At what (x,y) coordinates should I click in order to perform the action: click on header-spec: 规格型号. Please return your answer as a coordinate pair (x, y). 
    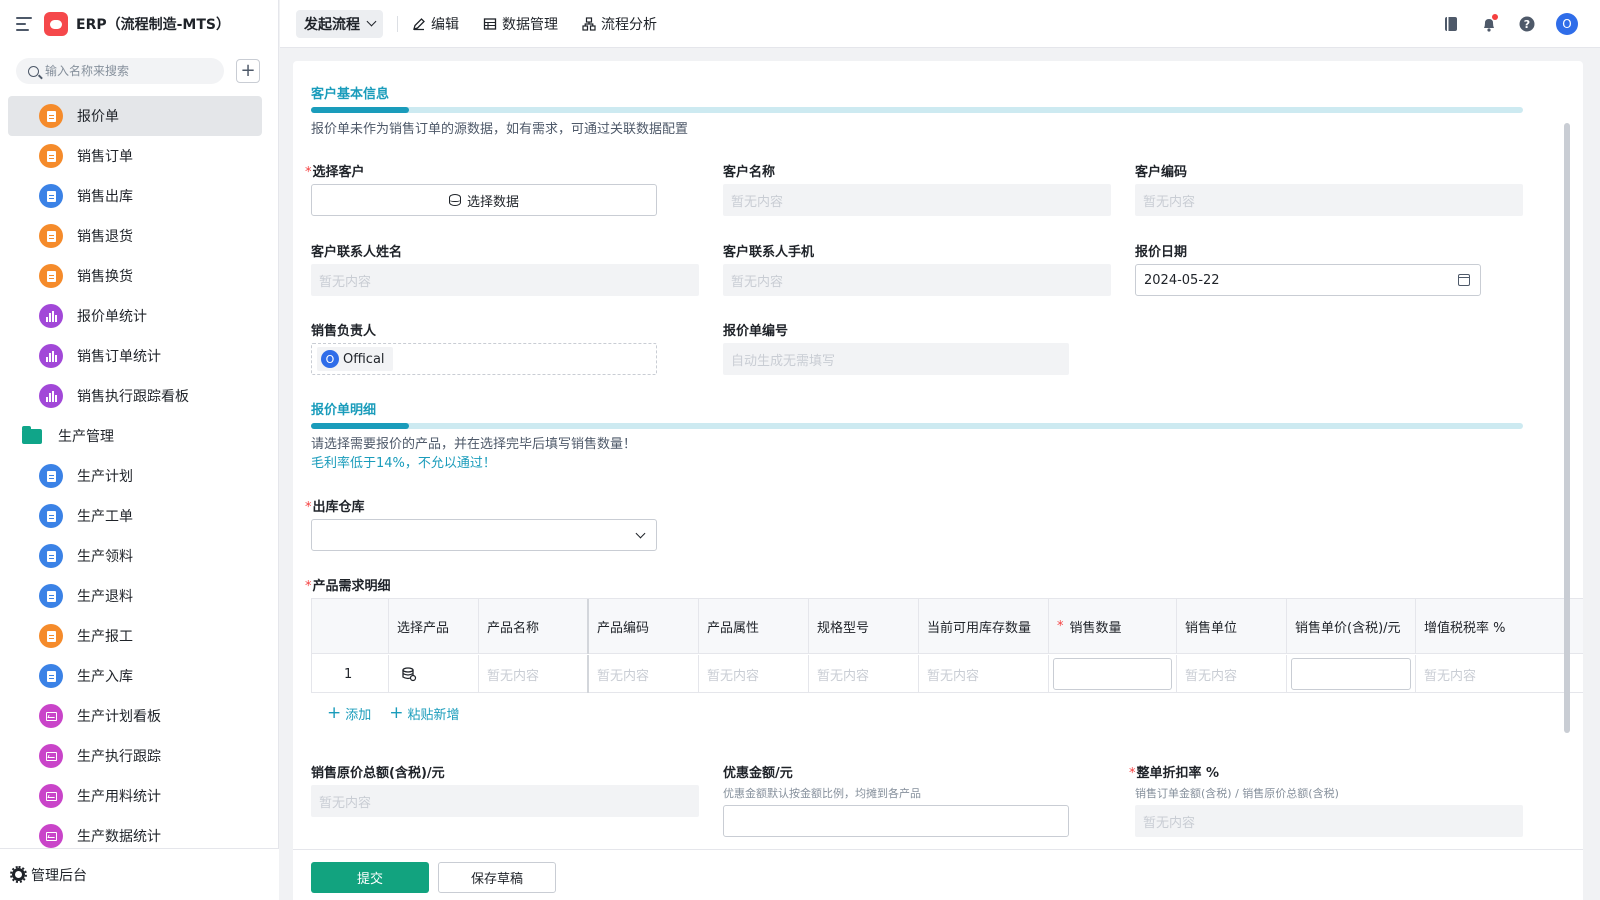
    Looking at the image, I should click on (864, 626).